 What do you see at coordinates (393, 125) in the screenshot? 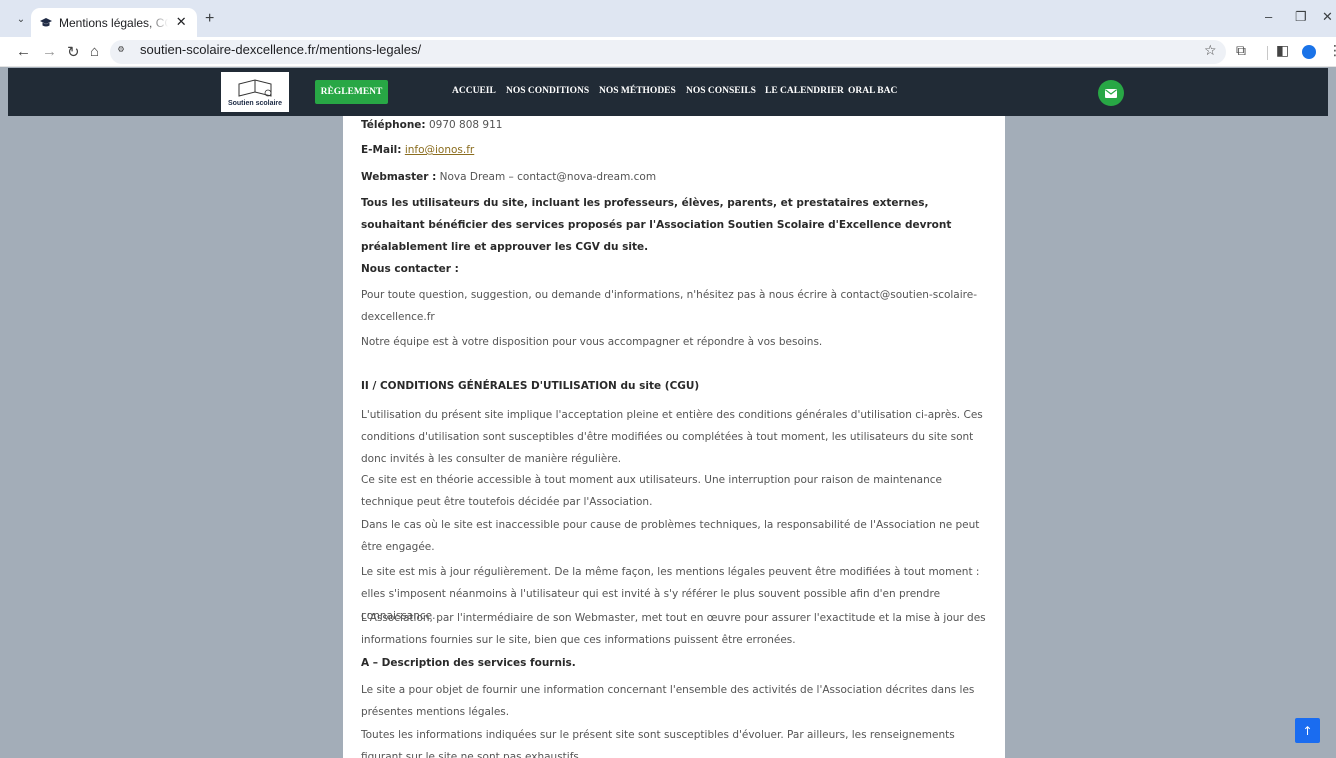
I see `telephone-label: Téléphone:` at bounding box center [393, 125].